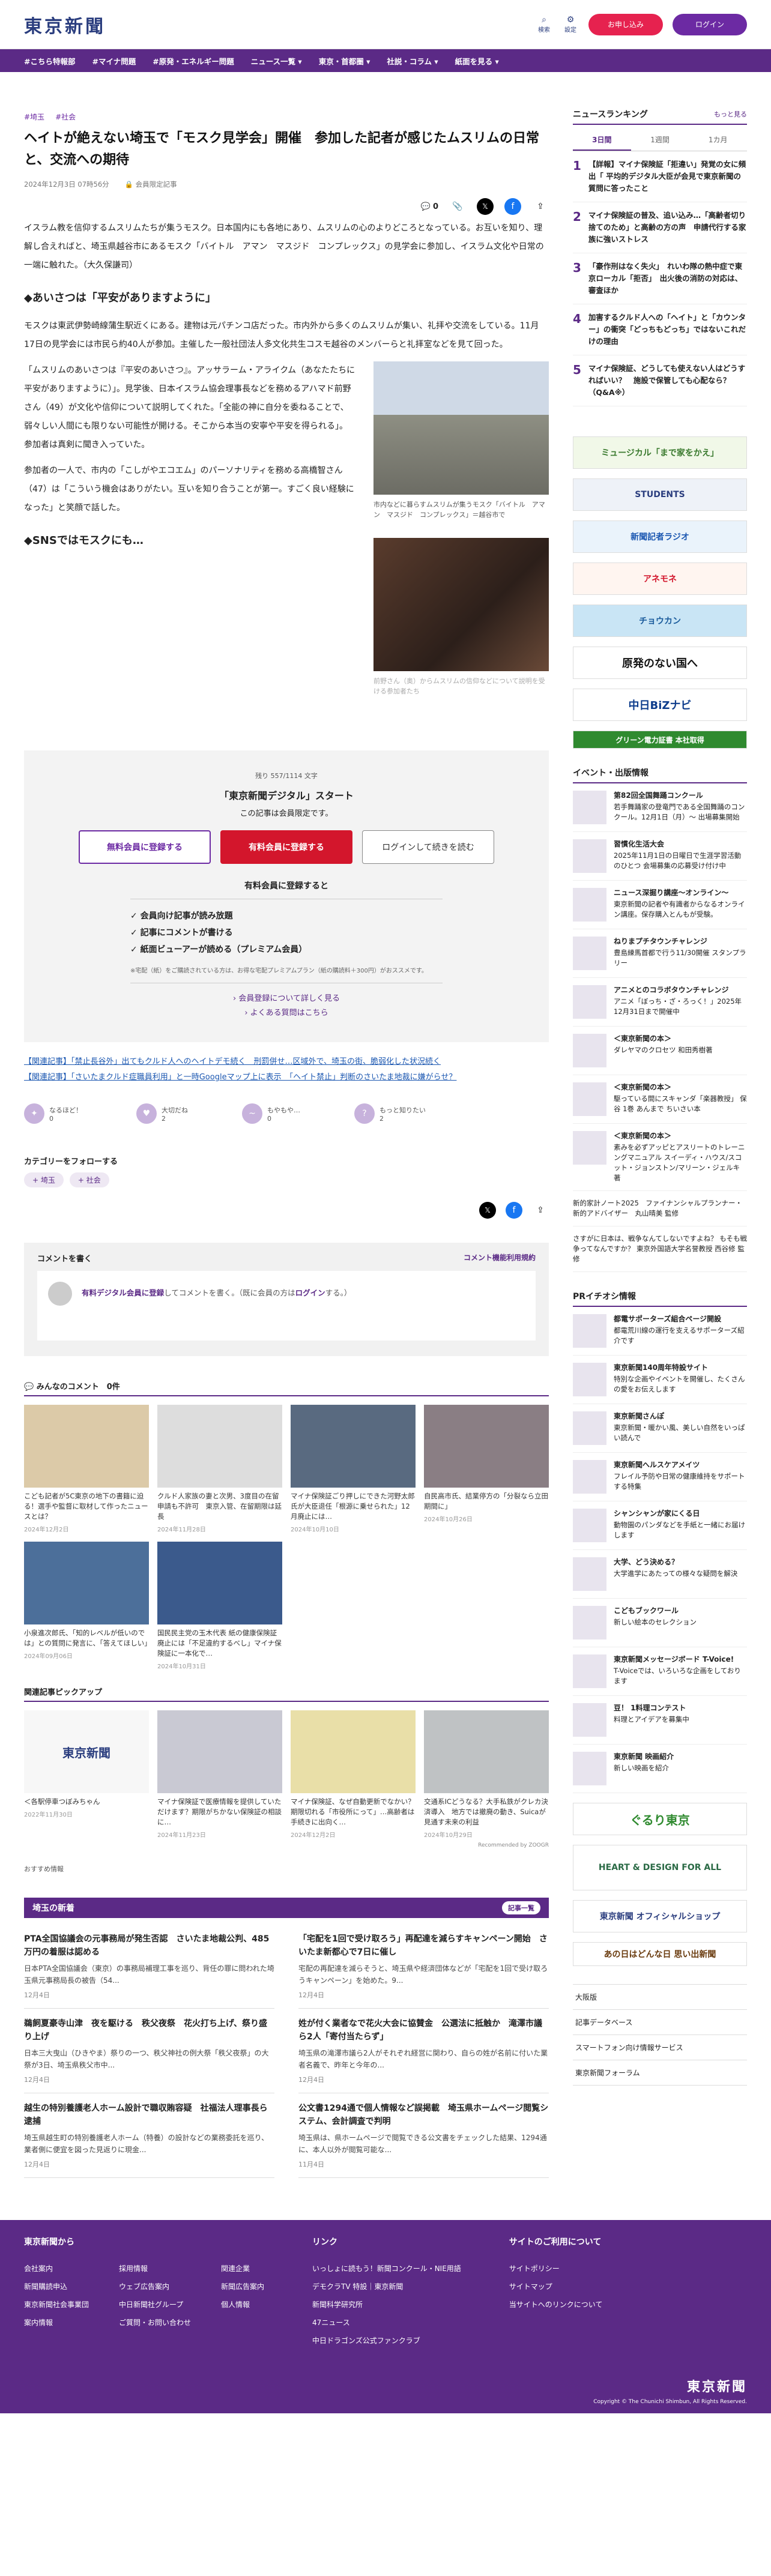 The height and width of the screenshot is (2576, 771). Describe the element at coordinates (65, 24) in the screenshot. I see `site-logo: 東京新聞` at that location.